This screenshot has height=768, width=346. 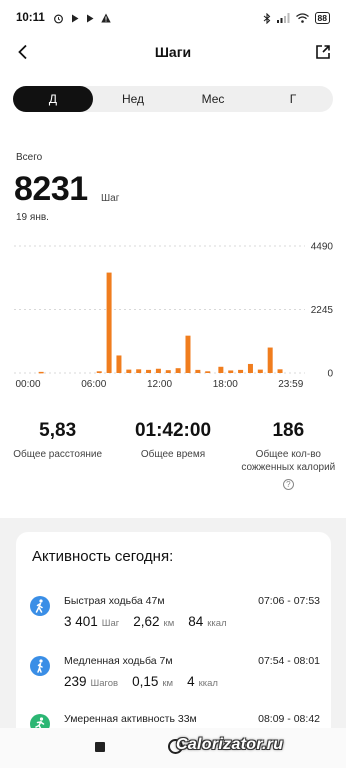 I want to click on help-icon: ?, so click(x=288, y=484).